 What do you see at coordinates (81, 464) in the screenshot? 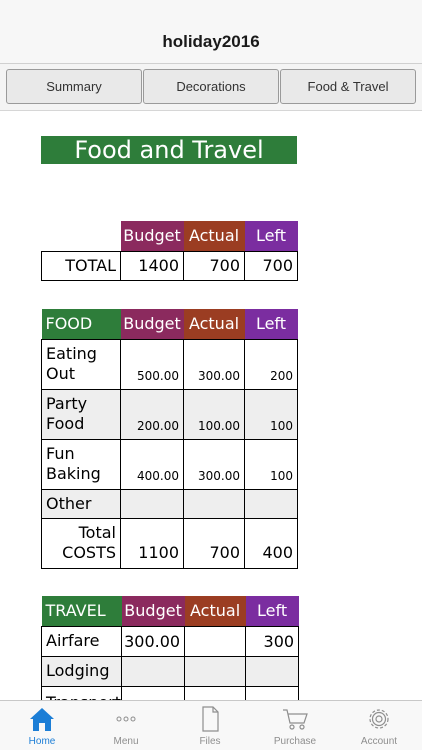
I see `row-label-fun-baking: Fun Baking` at bounding box center [81, 464].